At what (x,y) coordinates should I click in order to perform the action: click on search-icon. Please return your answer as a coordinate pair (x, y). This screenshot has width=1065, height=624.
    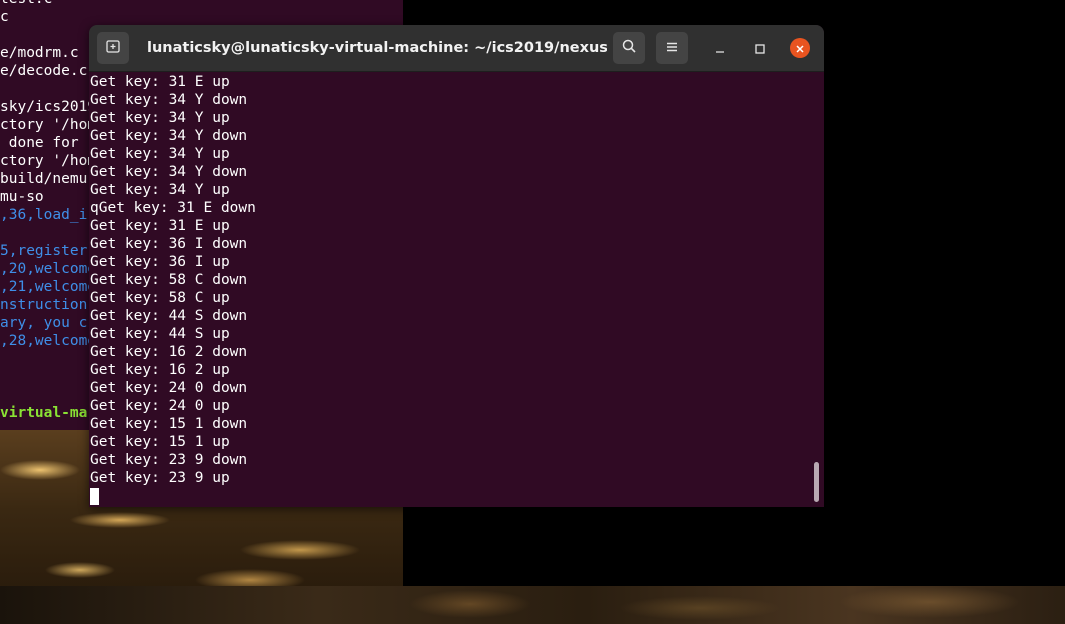
    Looking at the image, I should click on (629, 48).